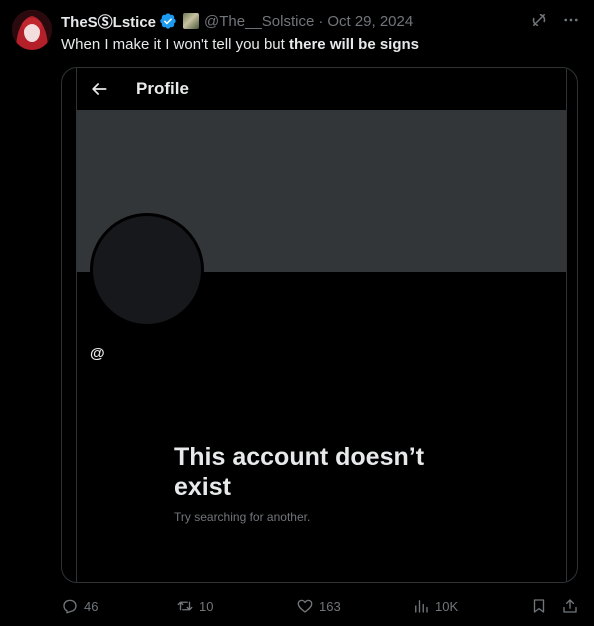 Image resolution: width=594 pixels, height=626 pixels. I want to click on views-count: 10K, so click(447, 606).